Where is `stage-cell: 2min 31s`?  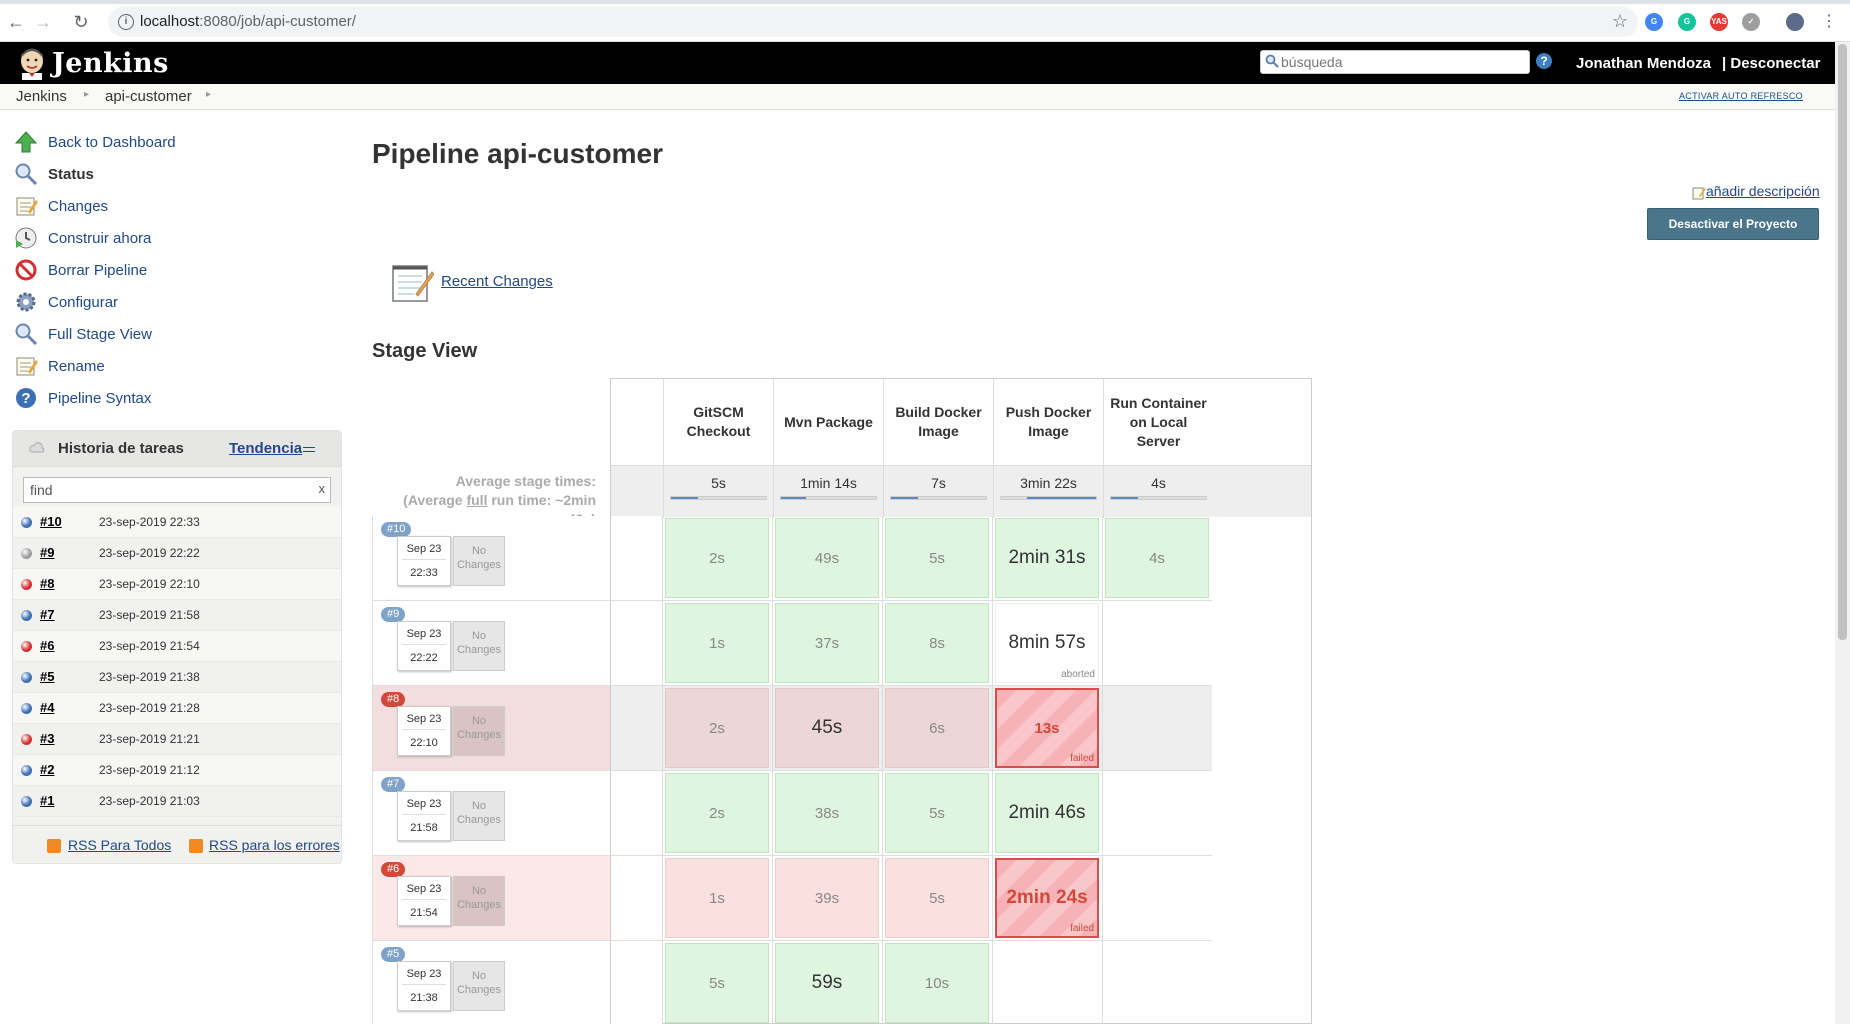
stage-cell: 2min 31s is located at coordinates (1047, 558).